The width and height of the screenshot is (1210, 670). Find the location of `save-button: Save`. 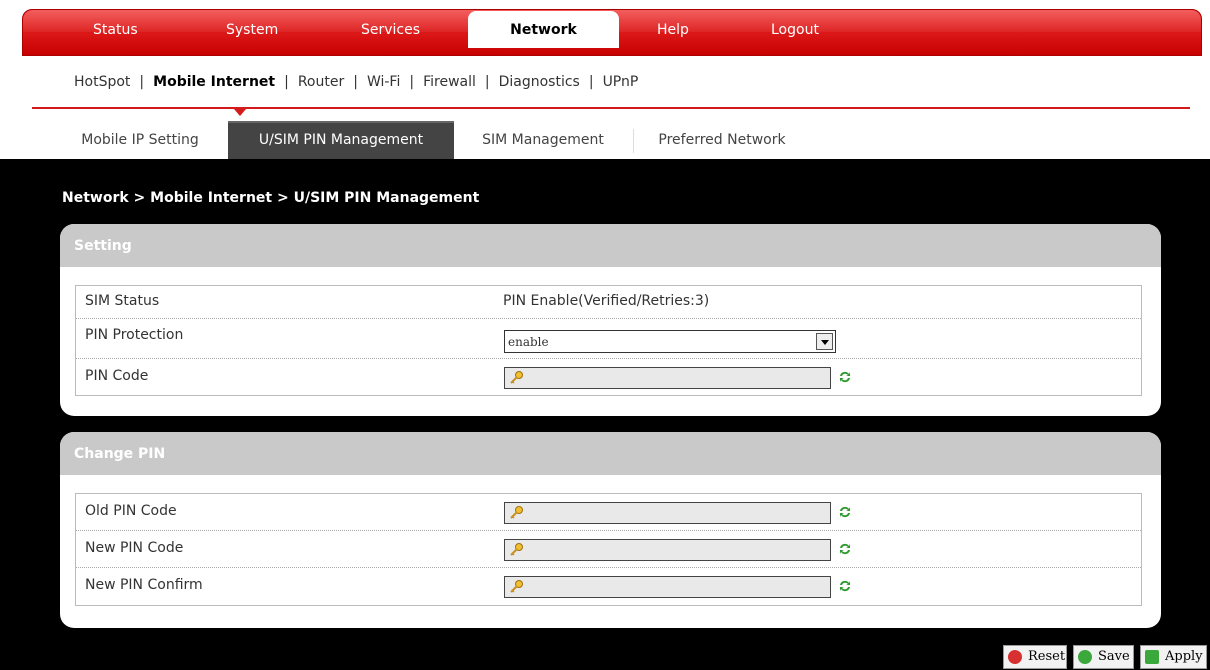

save-button: Save is located at coordinates (1103, 657).